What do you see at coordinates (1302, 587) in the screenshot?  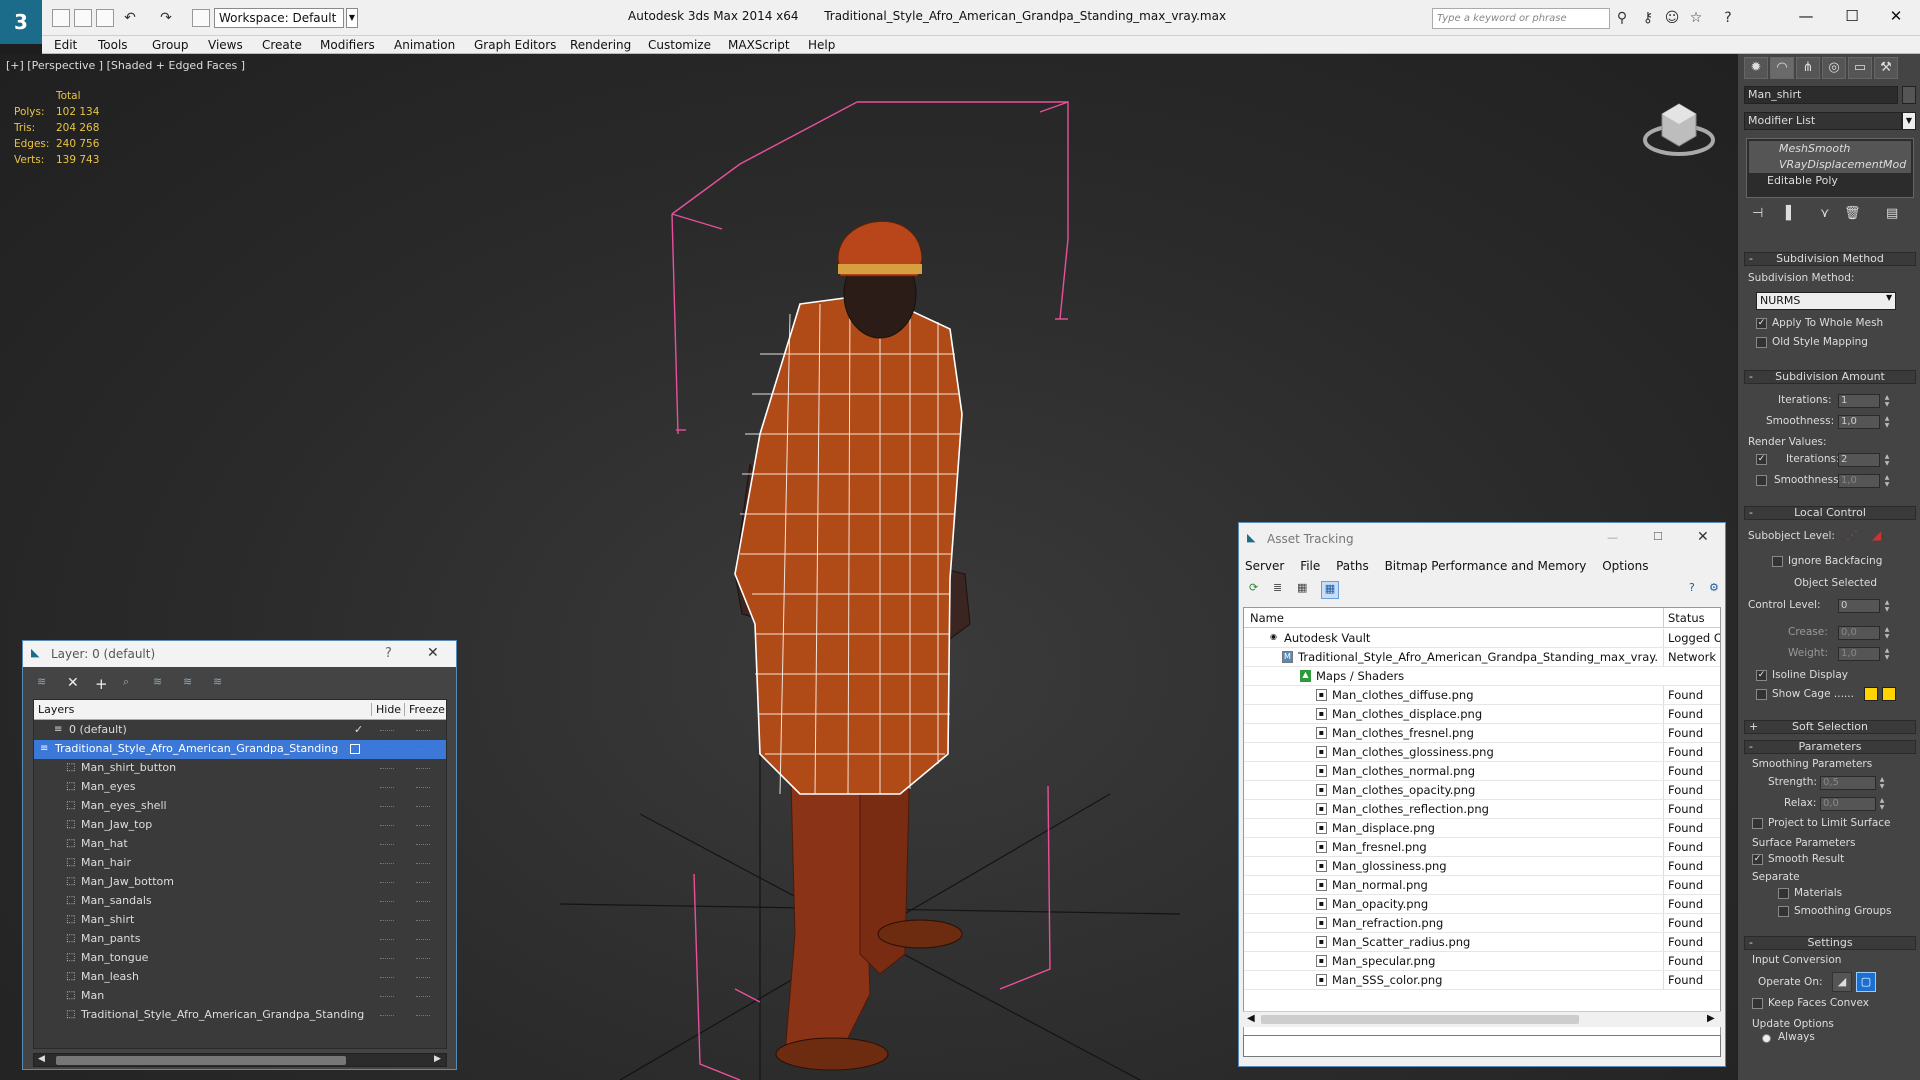 I see `thumbnail-view-icon: ▦` at bounding box center [1302, 587].